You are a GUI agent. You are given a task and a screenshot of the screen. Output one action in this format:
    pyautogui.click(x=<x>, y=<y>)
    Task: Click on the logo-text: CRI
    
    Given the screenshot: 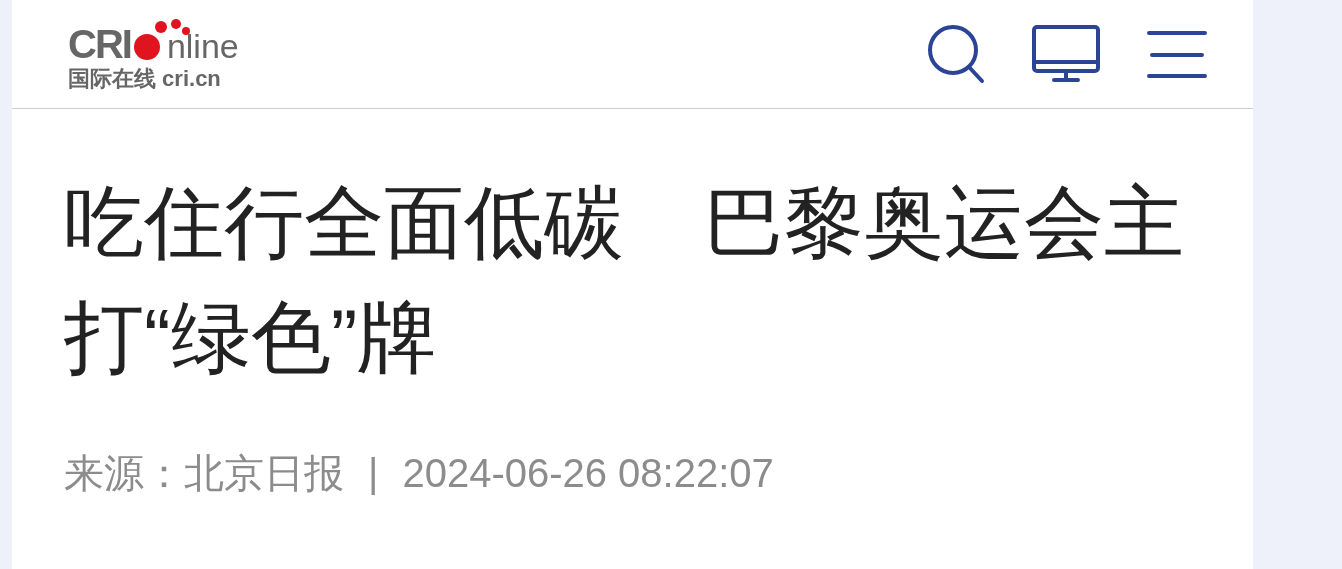 What is the action you would take?
    pyautogui.click(x=99, y=44)
    